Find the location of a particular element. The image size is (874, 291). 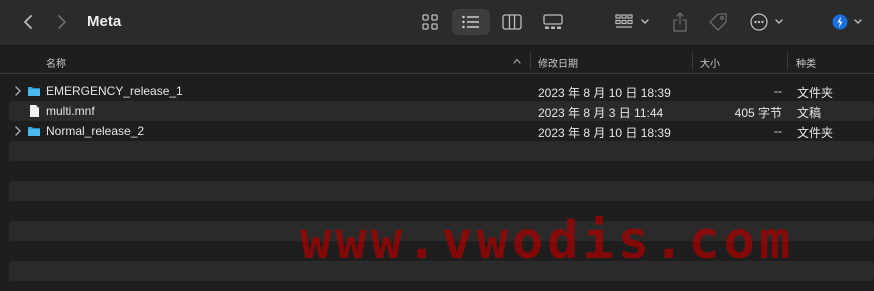

document-icon is located at coordinates (34, 111).